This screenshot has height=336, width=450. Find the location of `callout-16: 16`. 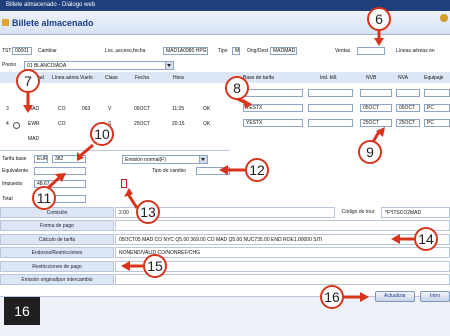

callout-16: 16 is located at coordinates (332, 297).